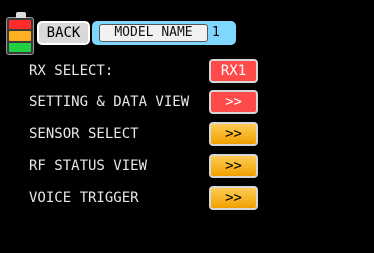 The image size is (374, 253). Describe the element at coordinates (20, 47) in the screenshot. I see `battery-segment-green` at that location.